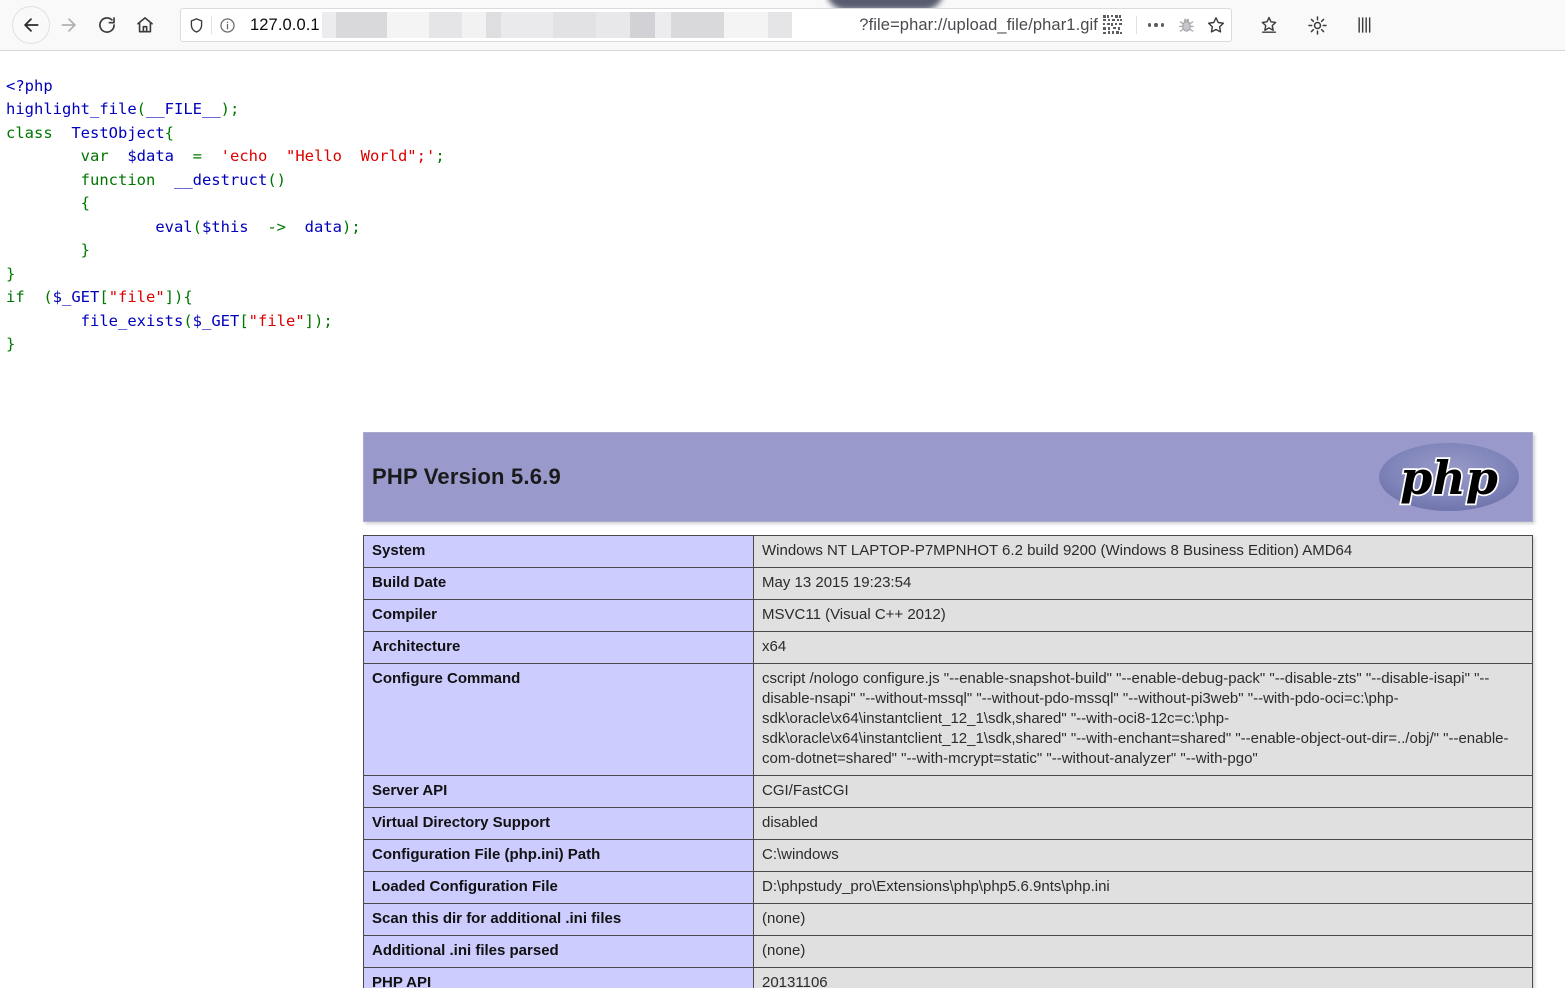 This screenshot has width=1565, height=988. I want to click on table-cell-value: May 13 2015 19:23:54, so click(1143, 583).